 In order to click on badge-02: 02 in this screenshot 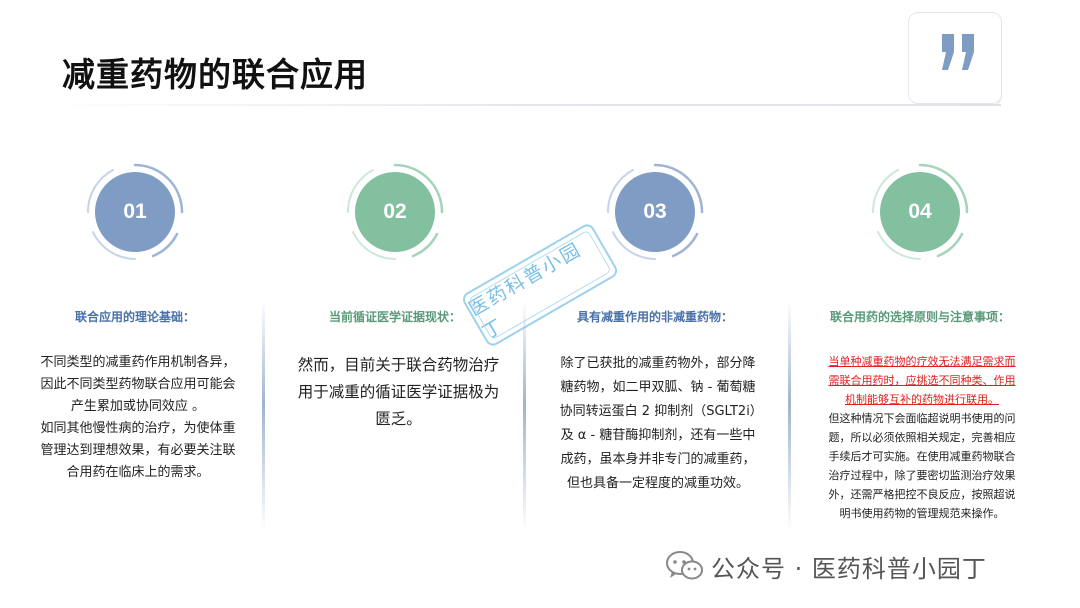, I will do `click(395, 212)`.